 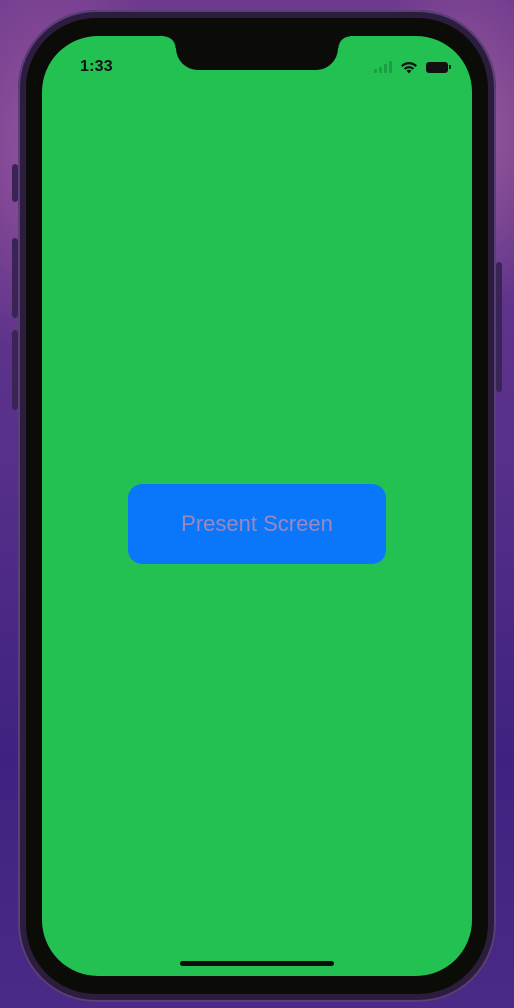 What do you see at coordinates (383, 67) in the screenshot?
I see `cellular-signal-icon` at bounding box center [383, 67].